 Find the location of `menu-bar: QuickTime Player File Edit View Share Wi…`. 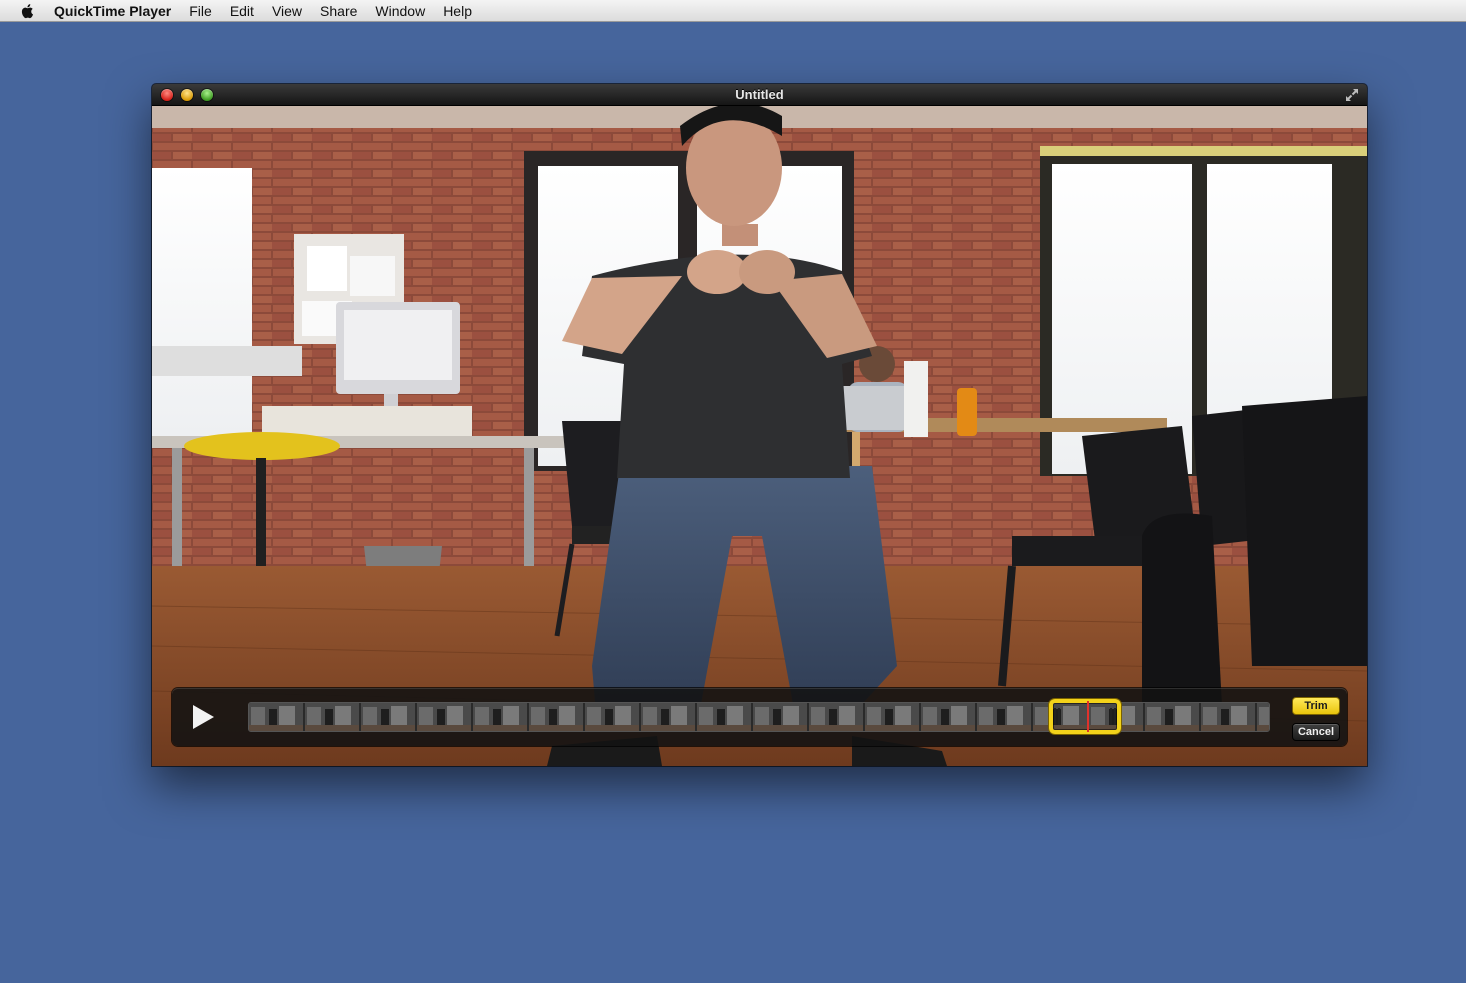

menu-bar: QuickTime Player File Edit View Share Wi… is located at coordinates (733, 11).